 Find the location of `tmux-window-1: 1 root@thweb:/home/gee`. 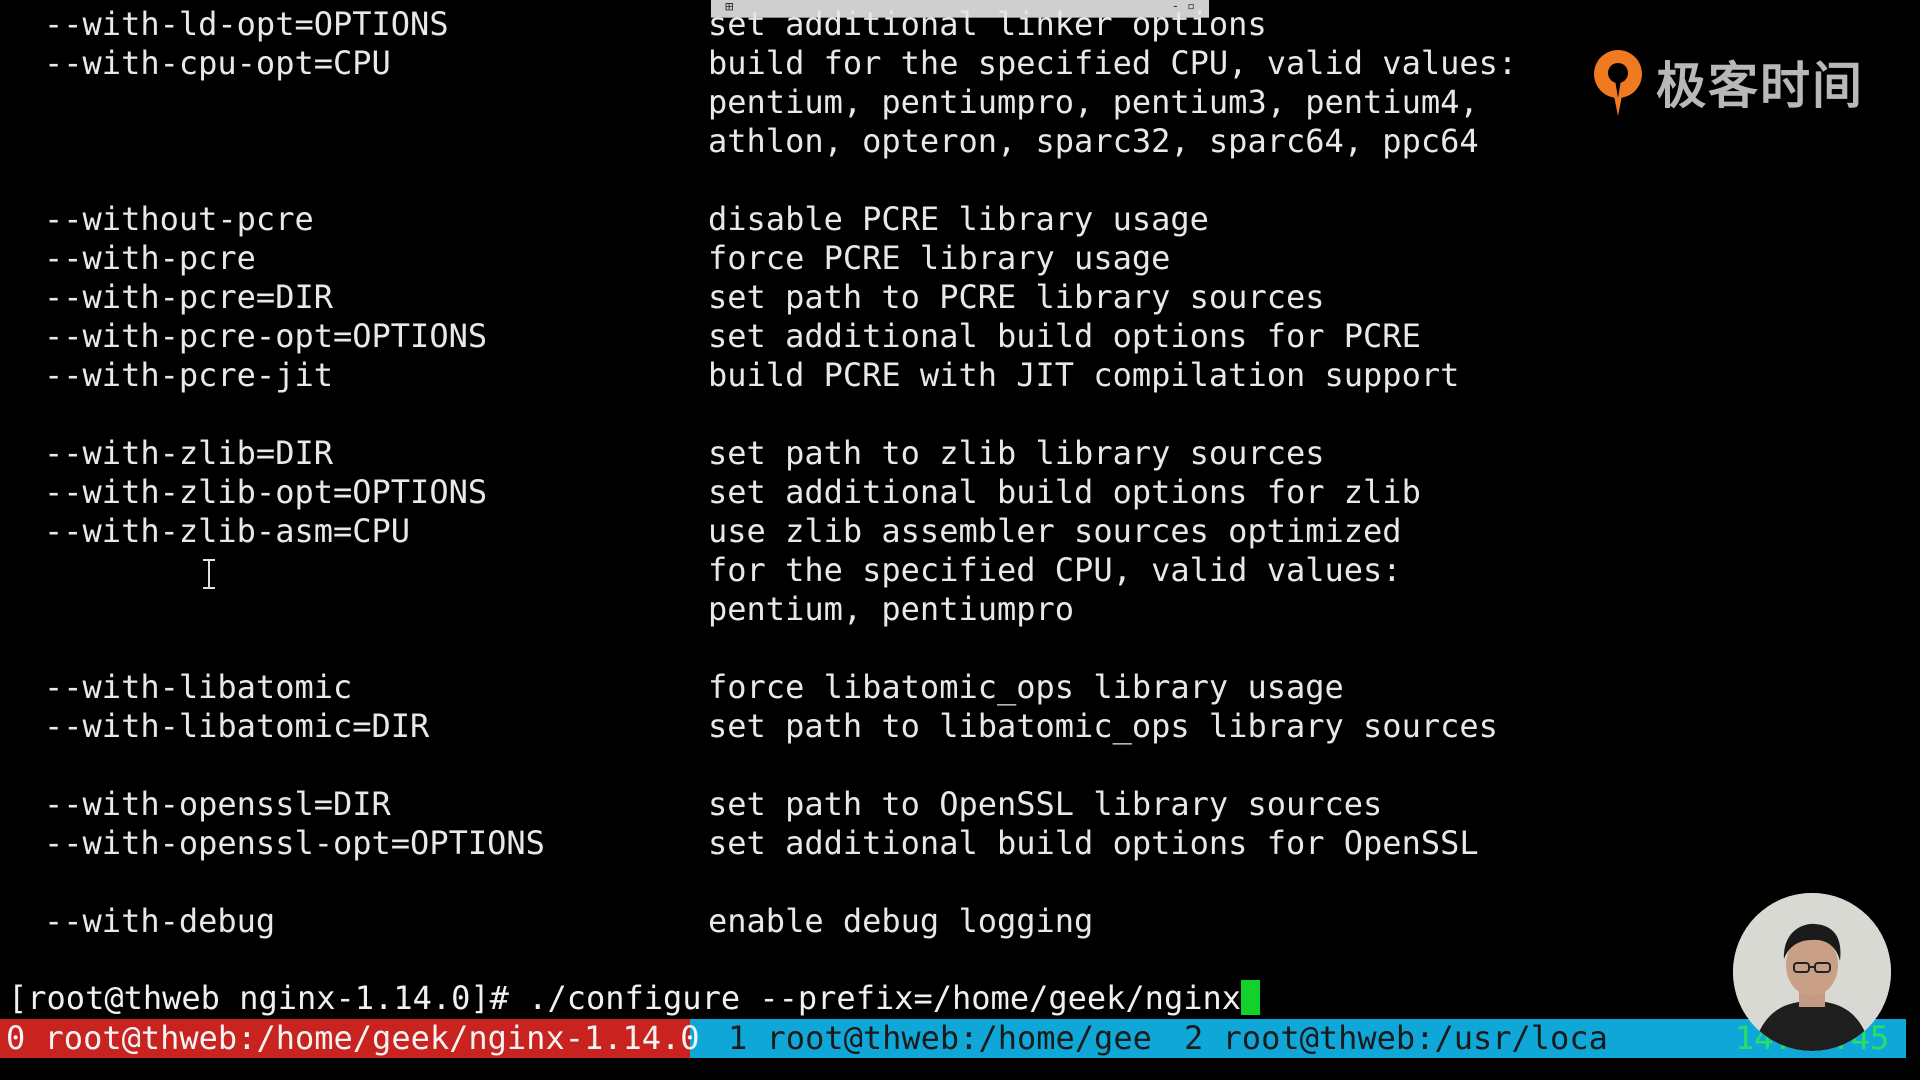

tmux-window-1: 1 root@thweb:/home/gee is located at coordinates (940, 1038).